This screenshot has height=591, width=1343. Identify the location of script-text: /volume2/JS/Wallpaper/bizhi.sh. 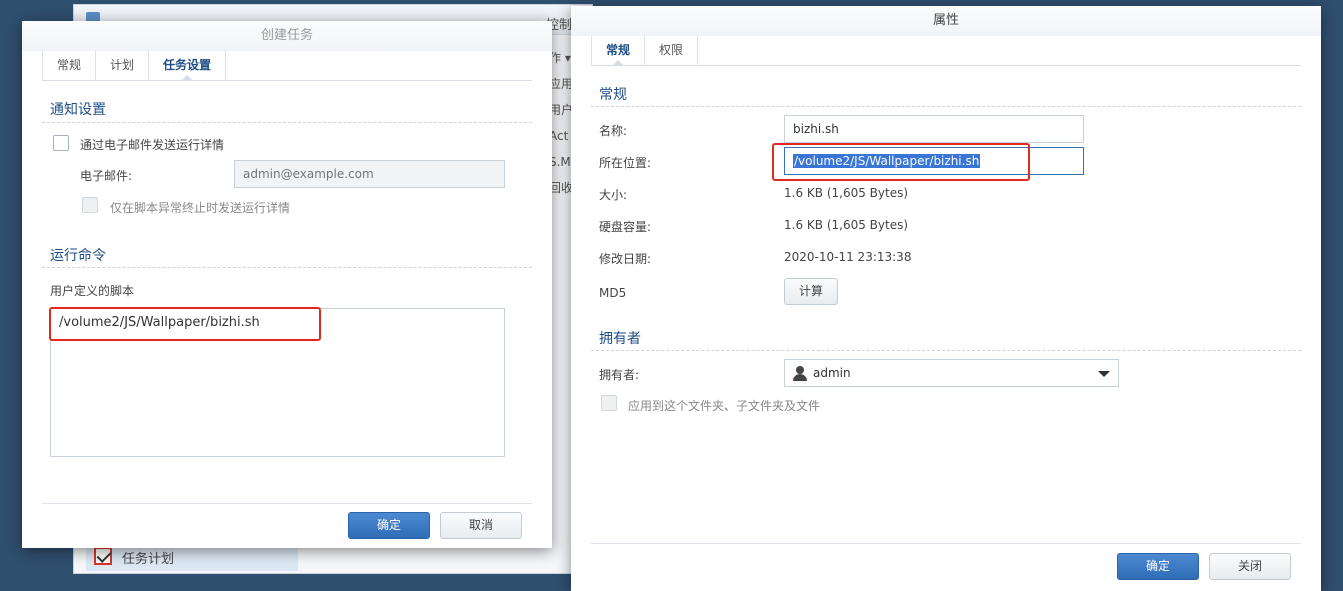
(159, 322).